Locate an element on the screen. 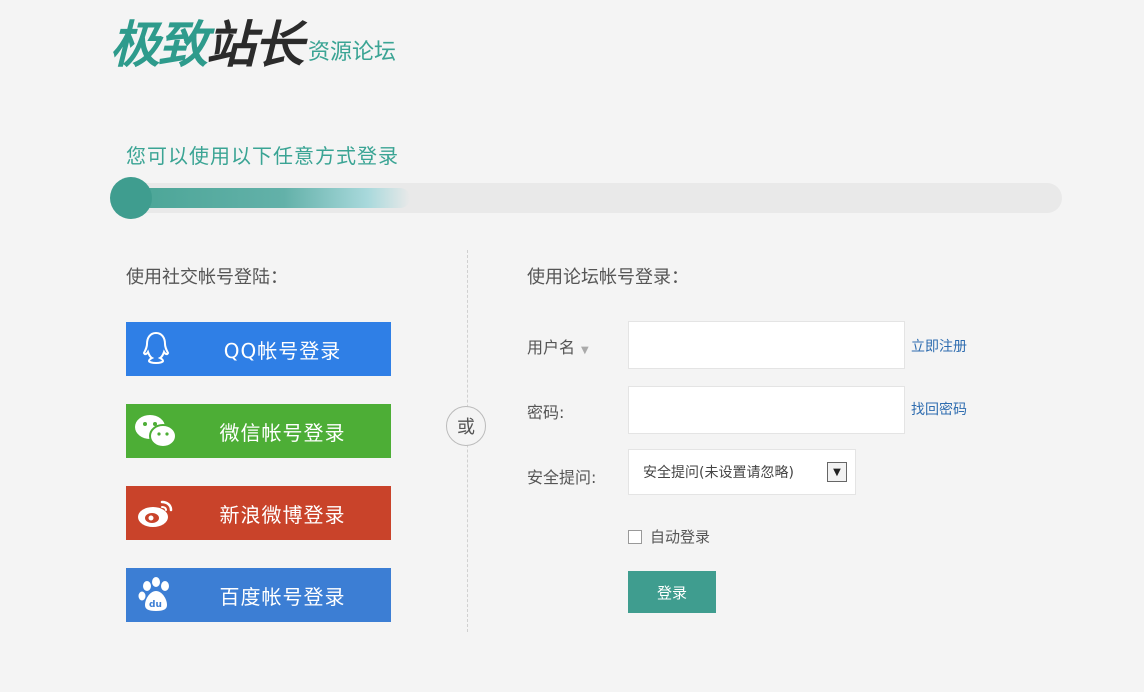 This screenshot has width=1144, height=692. username-label-text: 用户名 is located at coordinates (551, 347).